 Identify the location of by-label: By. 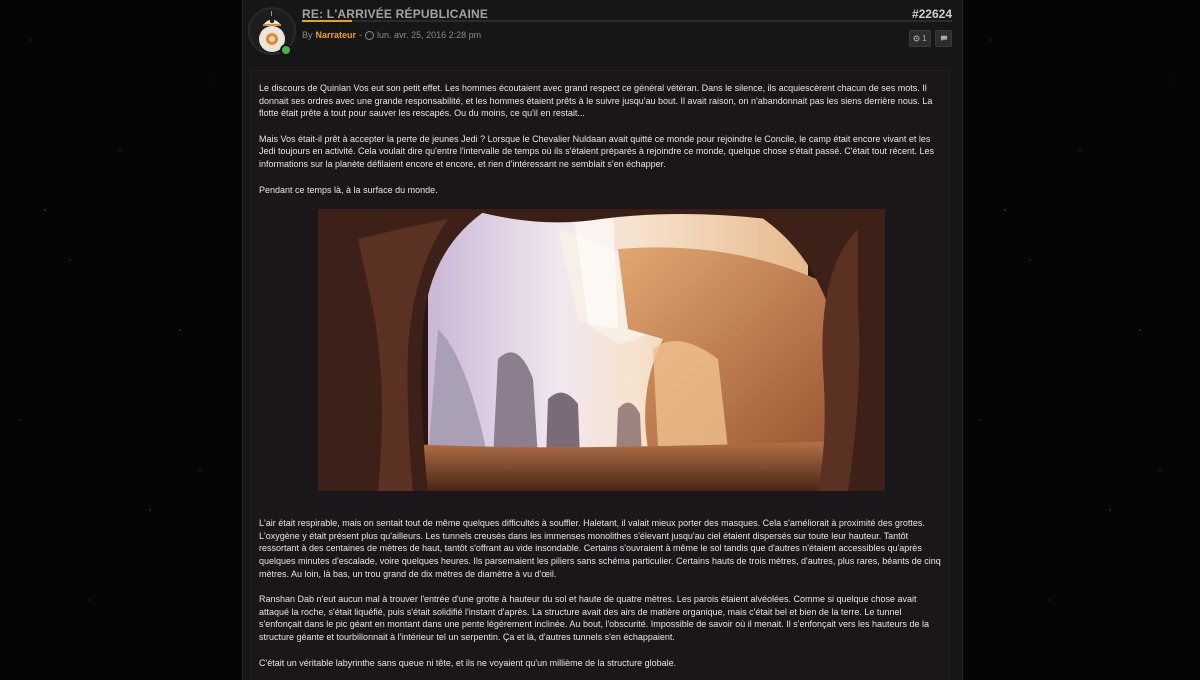
(307, 35).